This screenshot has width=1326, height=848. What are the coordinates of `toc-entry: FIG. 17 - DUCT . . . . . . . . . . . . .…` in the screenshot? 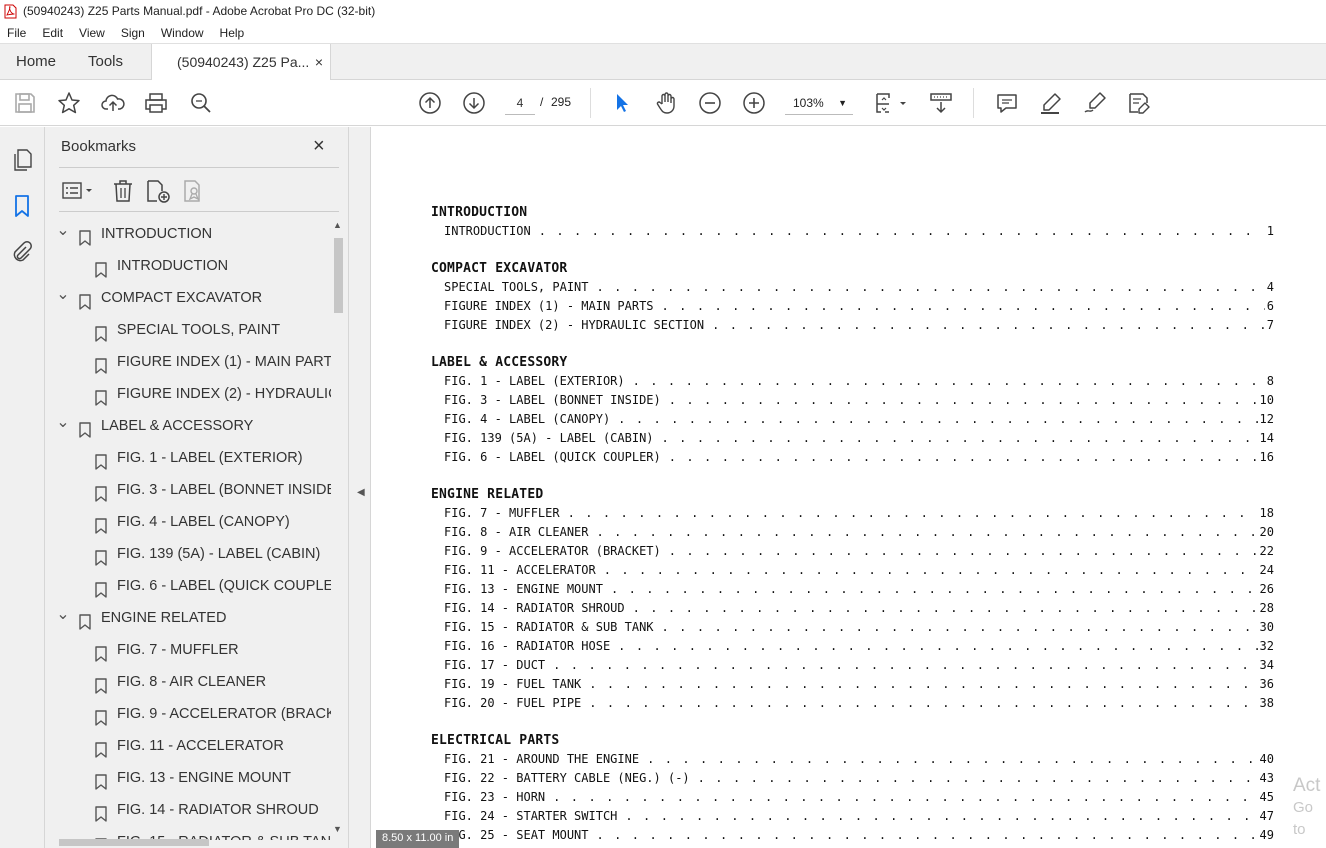 It's located at (859, 666).